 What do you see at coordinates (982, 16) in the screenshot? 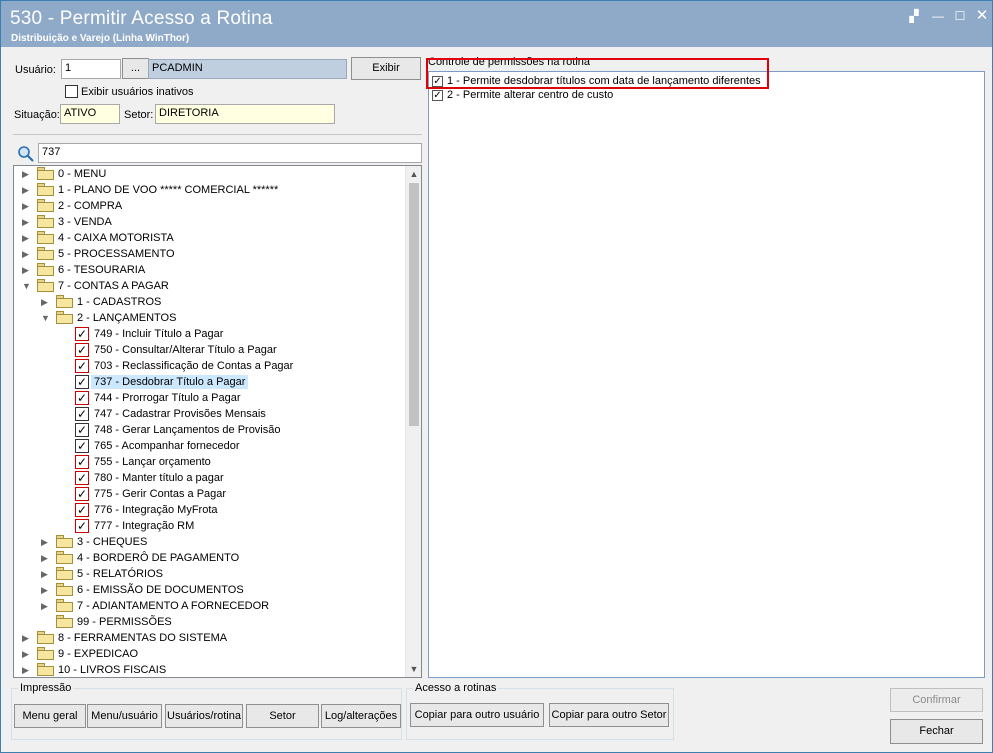
I see `close-icon: ✕` at bounding box center [982, 16].